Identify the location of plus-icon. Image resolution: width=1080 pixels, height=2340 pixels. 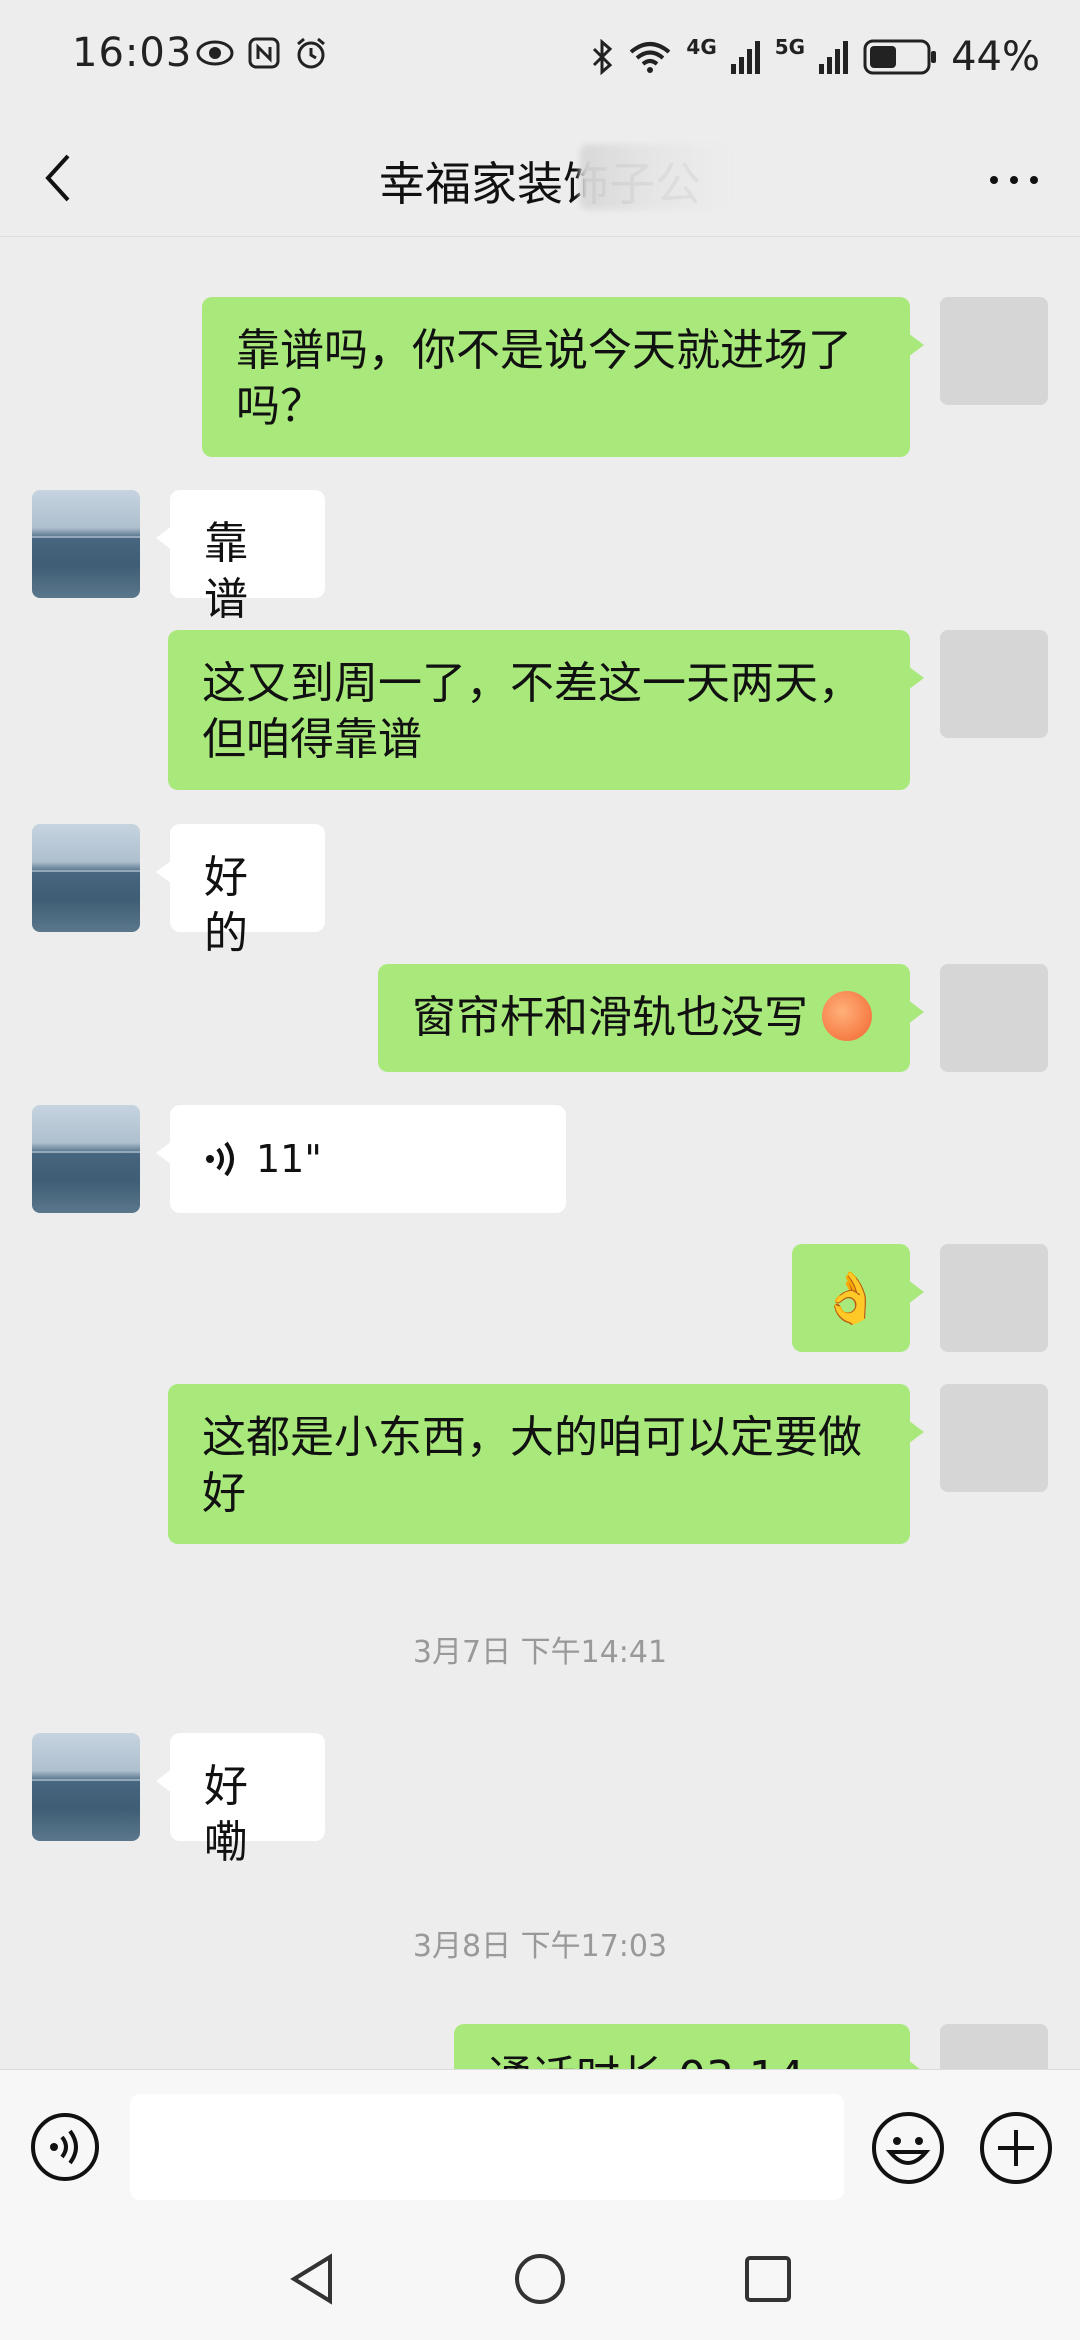
(1016, 2148).